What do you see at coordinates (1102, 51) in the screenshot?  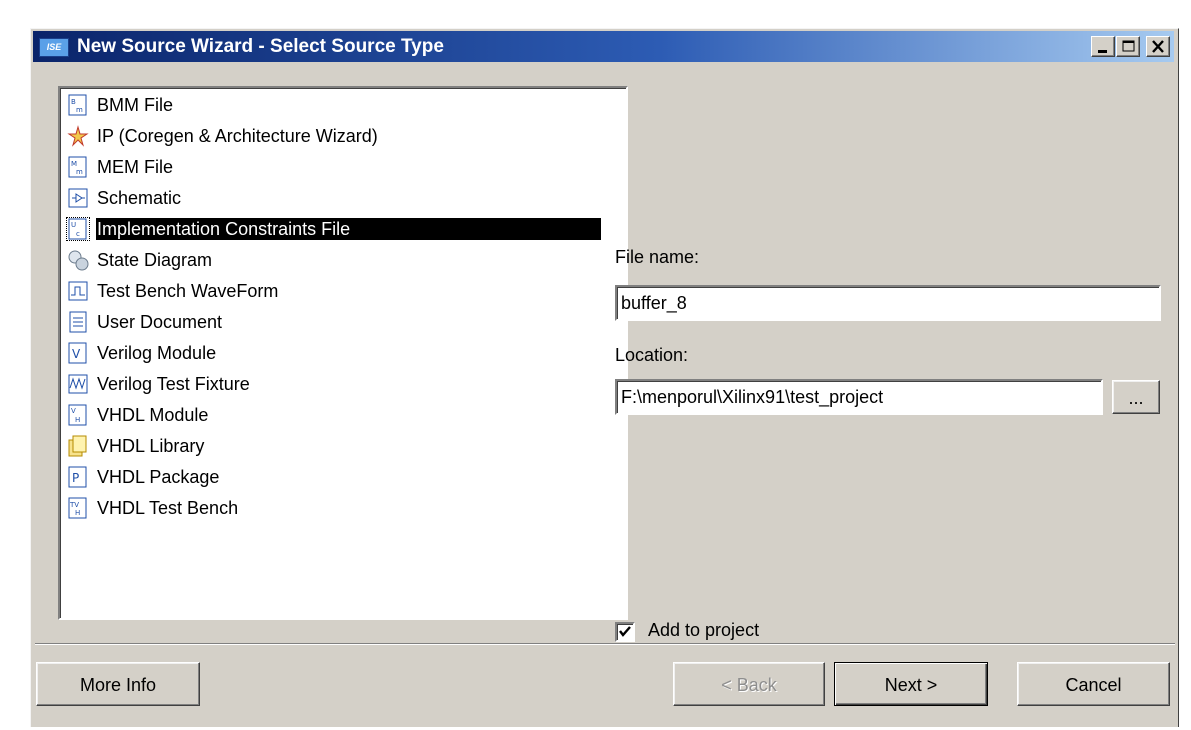 I see `minimize-icon` at bounding box center [1102, 51].